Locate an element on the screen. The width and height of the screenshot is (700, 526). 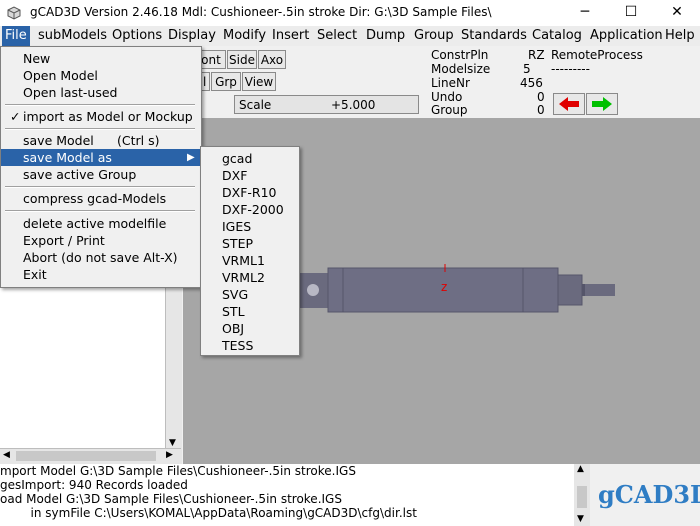
constrpln-label: ConstrPln is located at coordinates (460, 55).